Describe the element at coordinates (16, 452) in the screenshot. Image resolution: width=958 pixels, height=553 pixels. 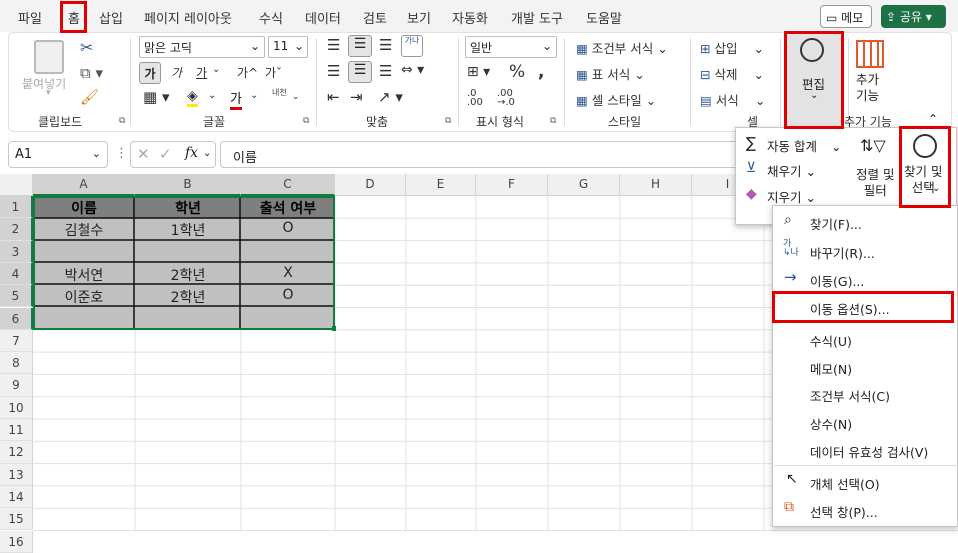
I see `row-header-12: 12` at that location.